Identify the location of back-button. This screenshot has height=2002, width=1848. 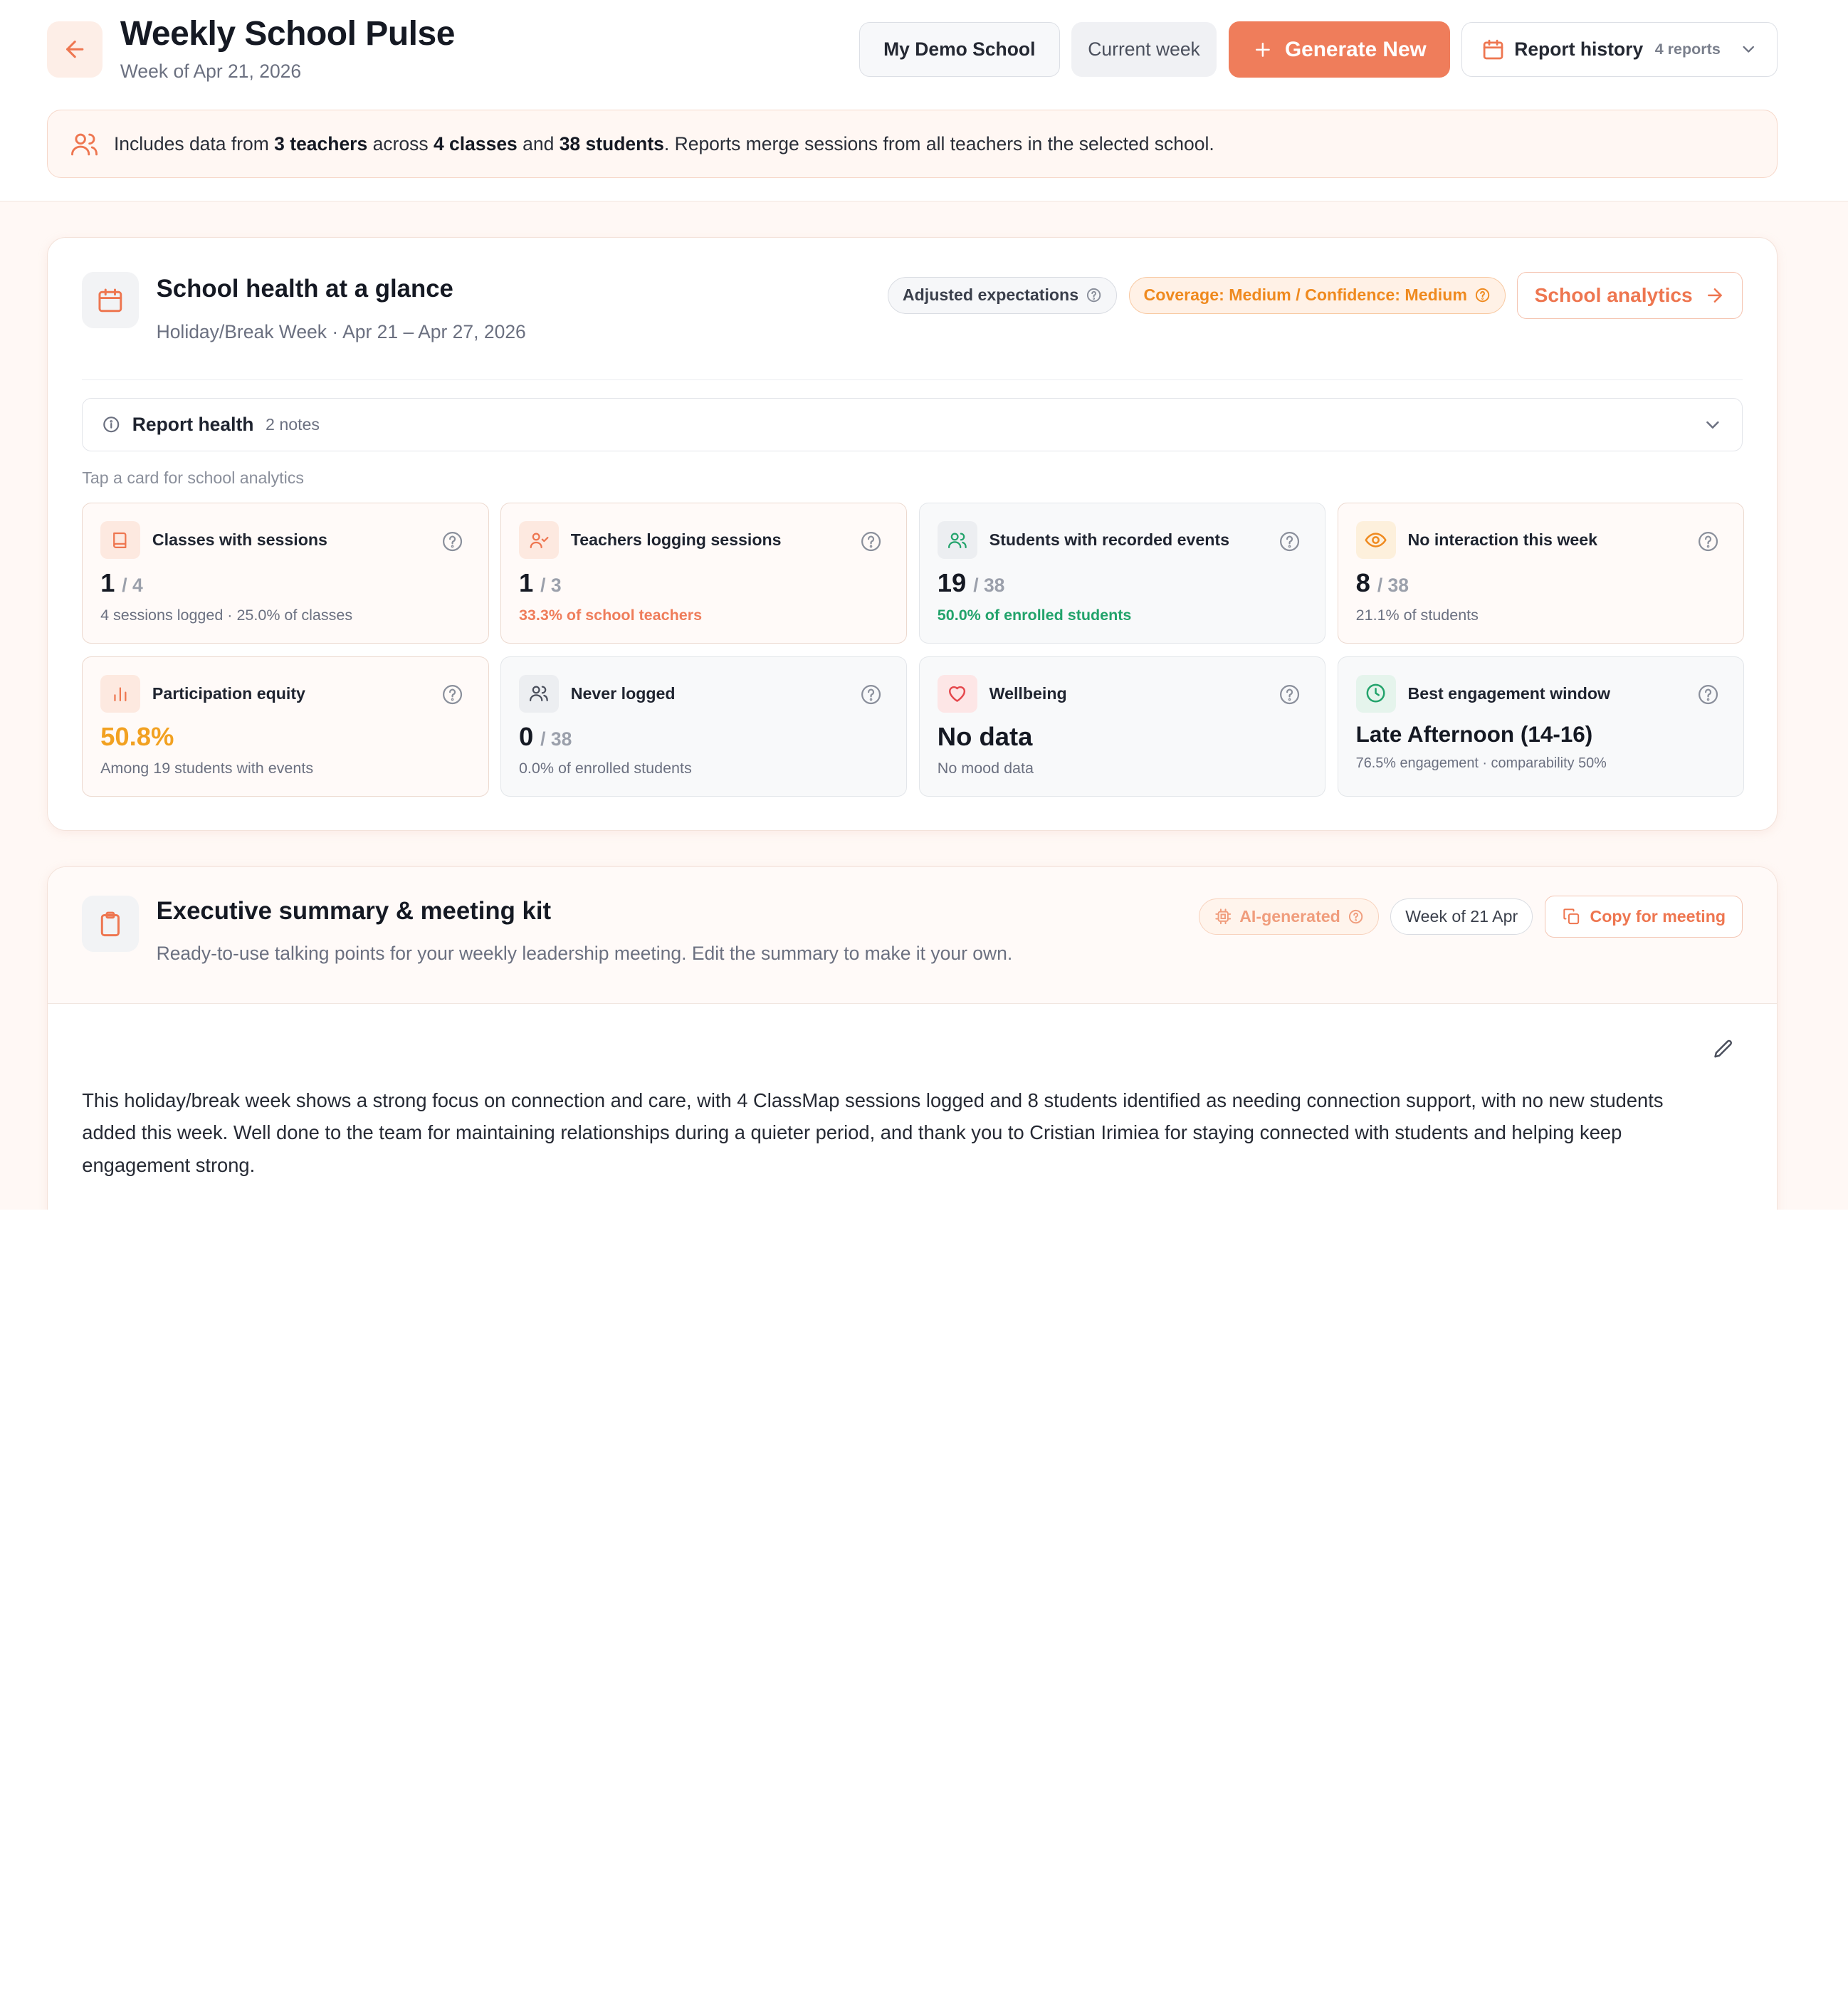
(75, 49).